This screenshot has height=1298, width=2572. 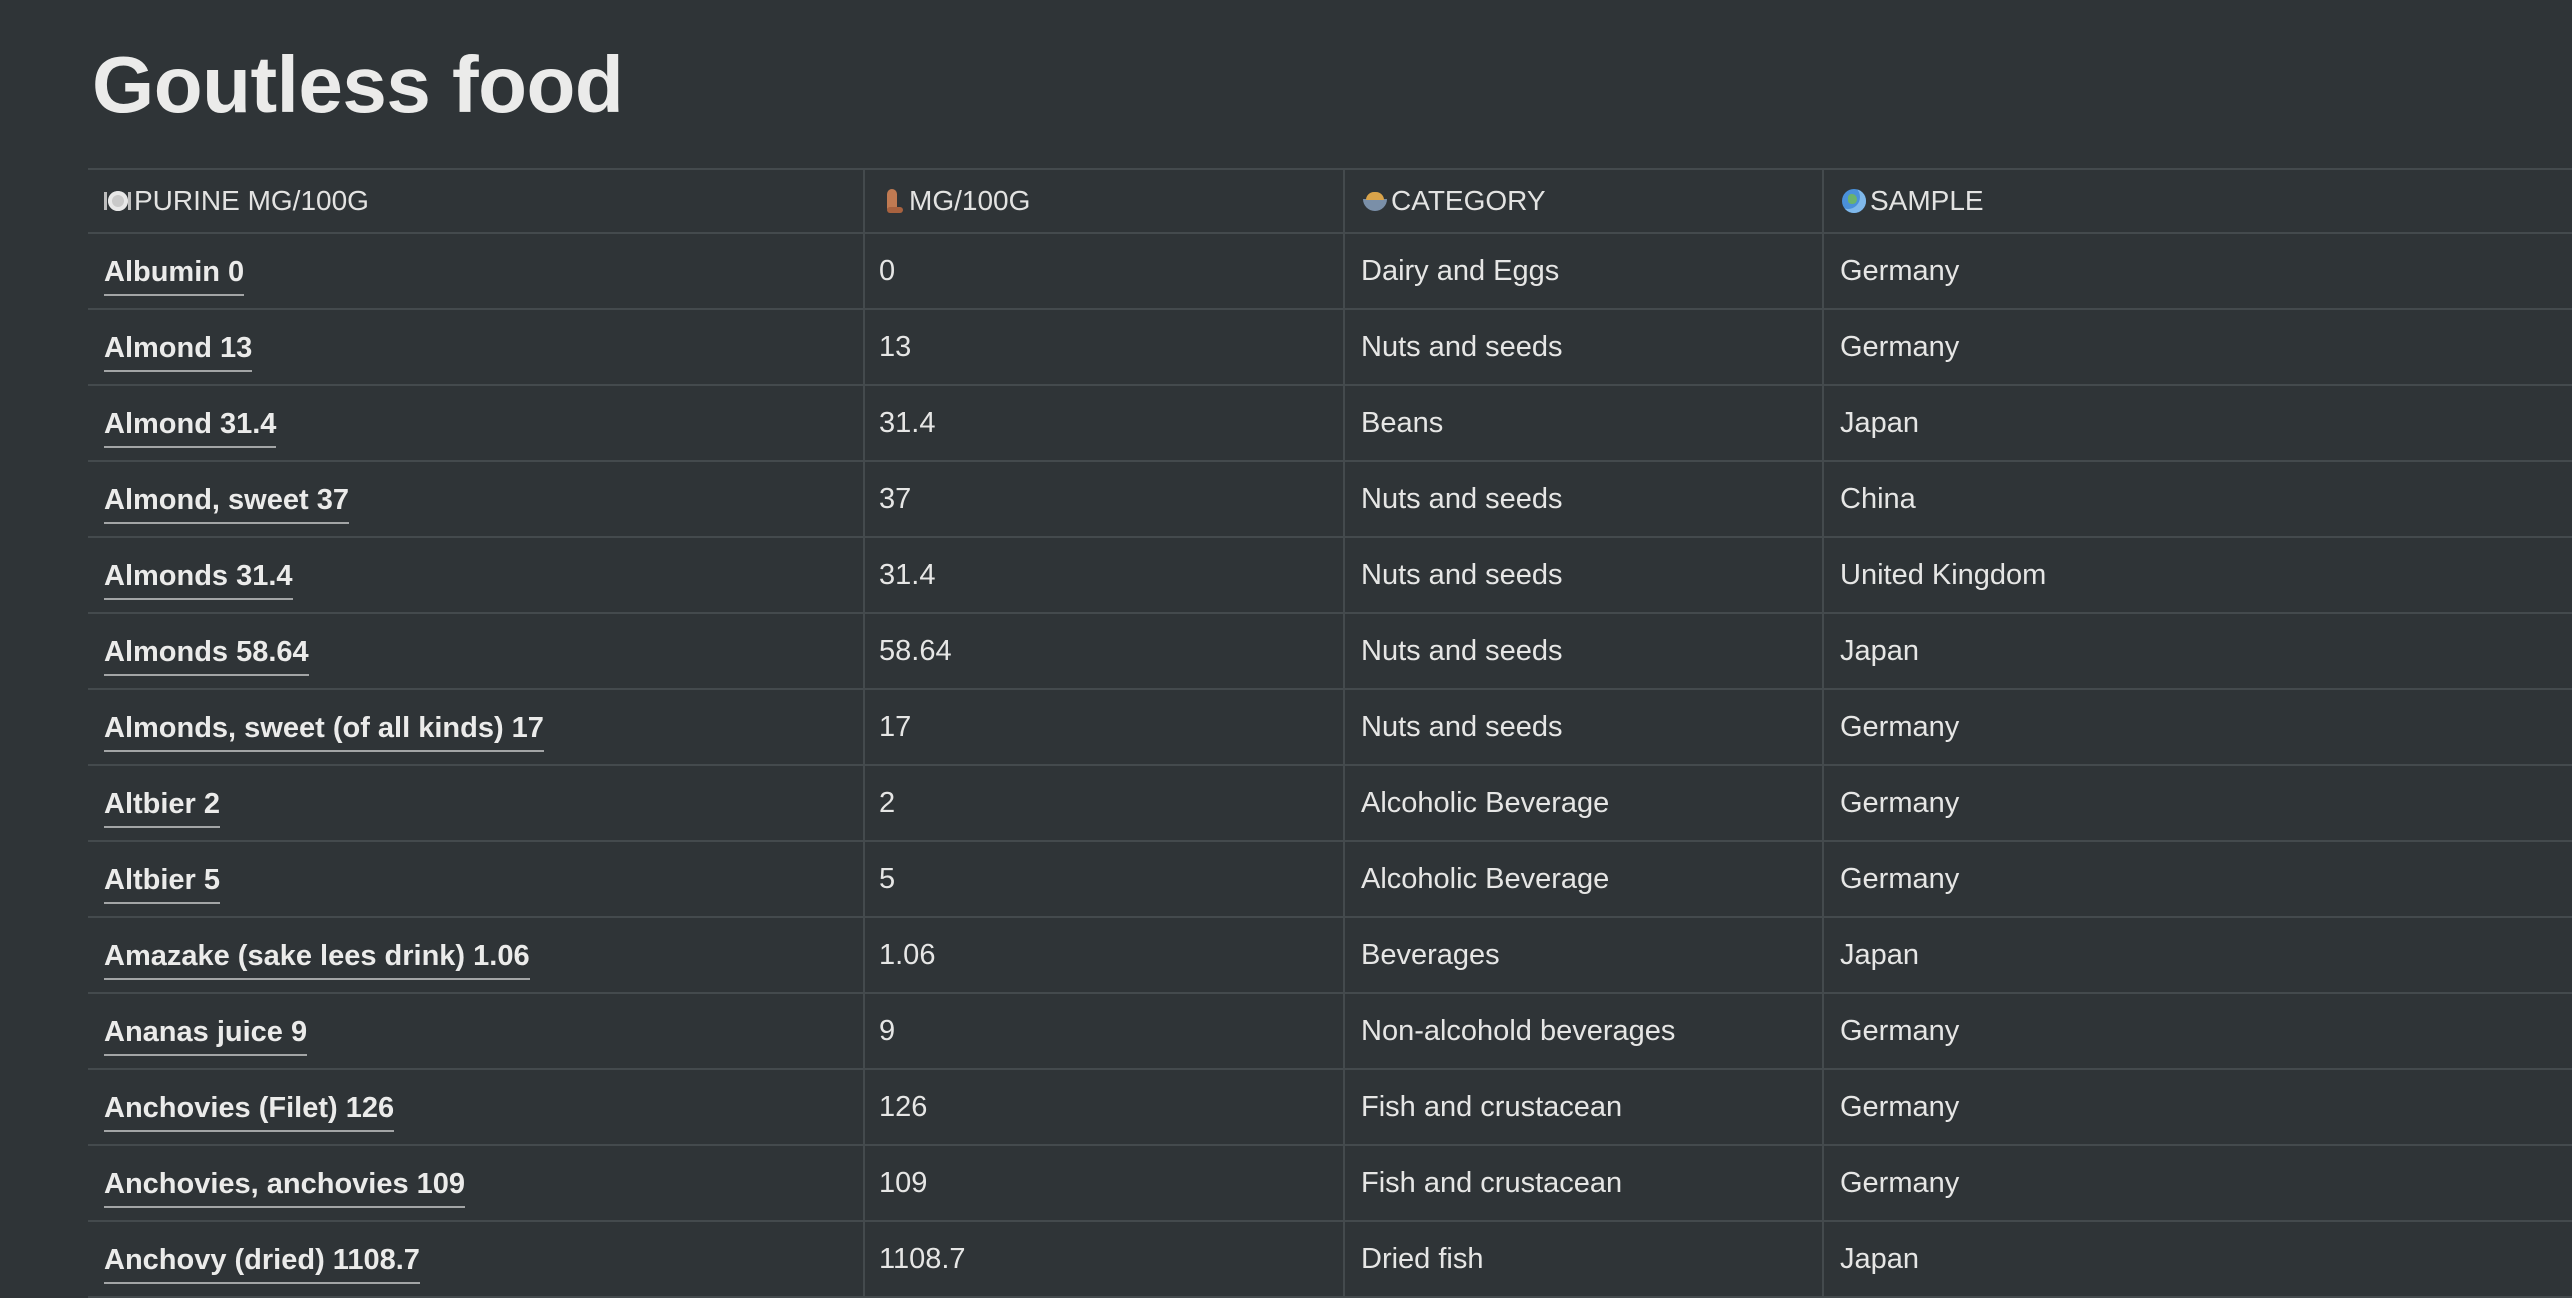 What do you see at coordinates (476, 1259) in the screenshot?
I see `name-cell: Anchovy (dried) 1108.7` at bounding box center [476, 1259].